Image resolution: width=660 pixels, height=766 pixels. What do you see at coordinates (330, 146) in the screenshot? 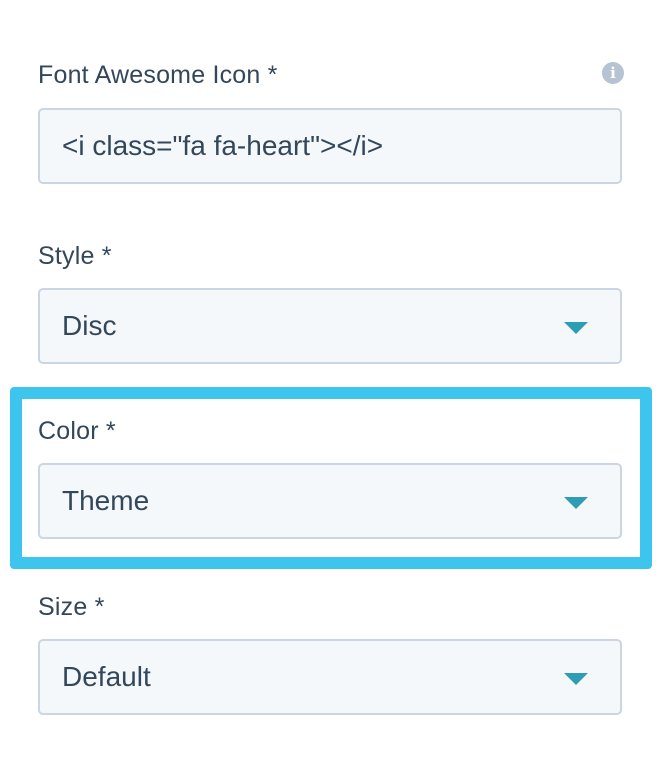
I see `font-awesome-icon-input: <i class="fa fa-heart"></i>` at bounding box center [330, 146].